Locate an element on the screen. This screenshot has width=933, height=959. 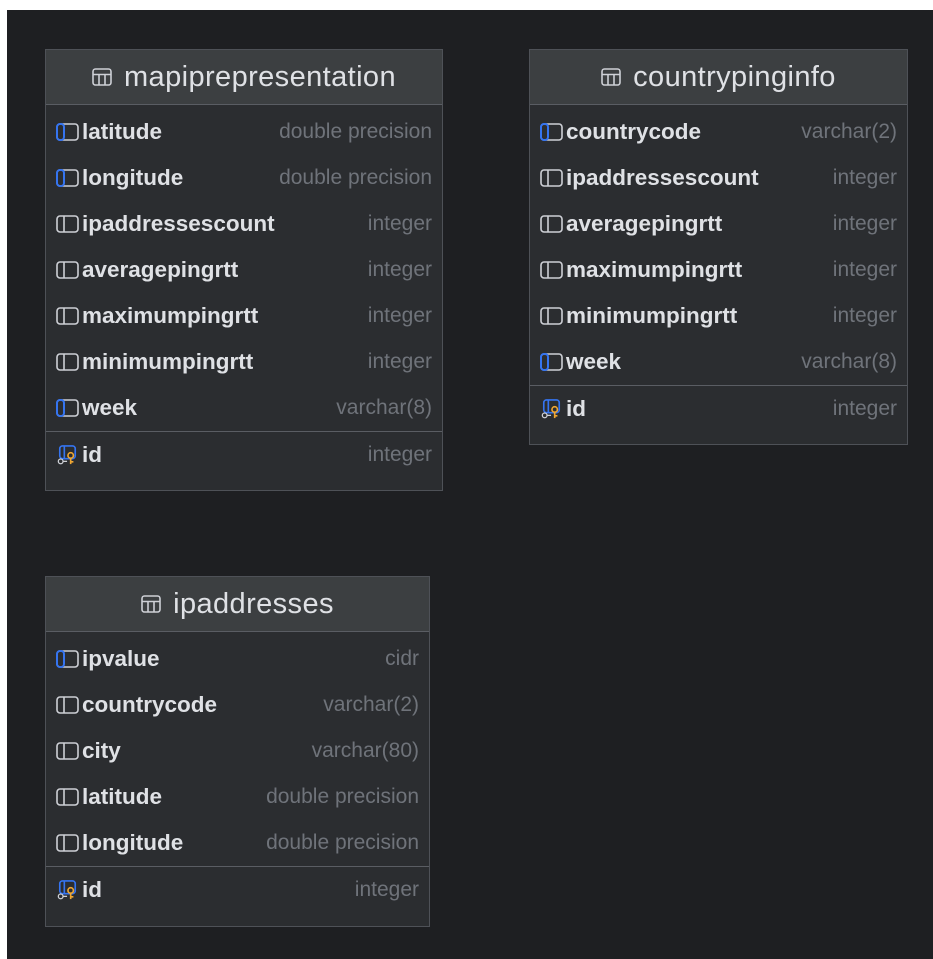
table-title: mapiprepresentation is located at coordinates (260, 76).